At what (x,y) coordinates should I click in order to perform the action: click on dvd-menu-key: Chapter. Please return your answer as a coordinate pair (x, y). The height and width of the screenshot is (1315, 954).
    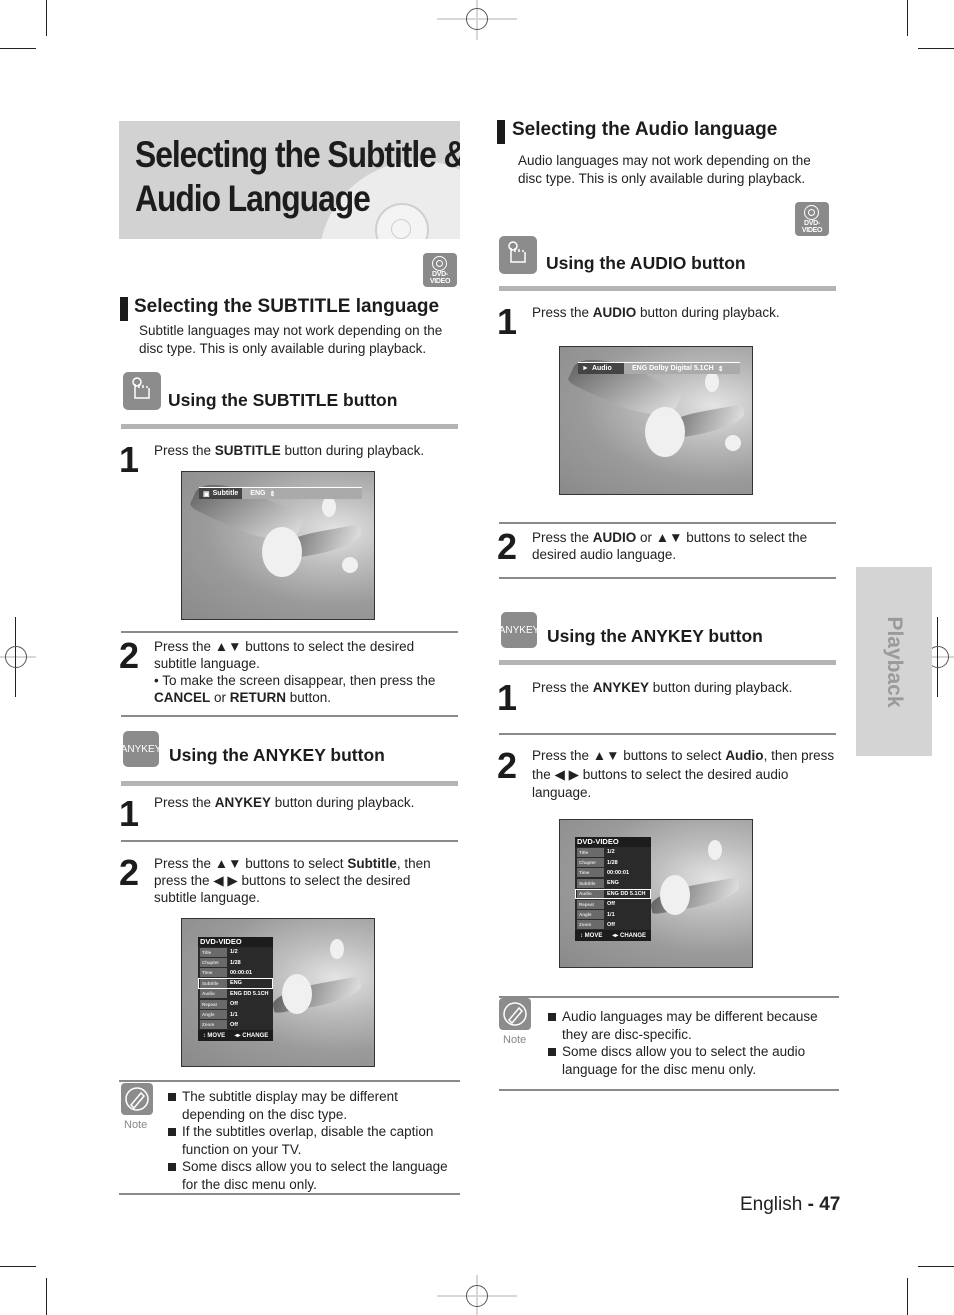
    Looking at the image, I should click on (590, 863).